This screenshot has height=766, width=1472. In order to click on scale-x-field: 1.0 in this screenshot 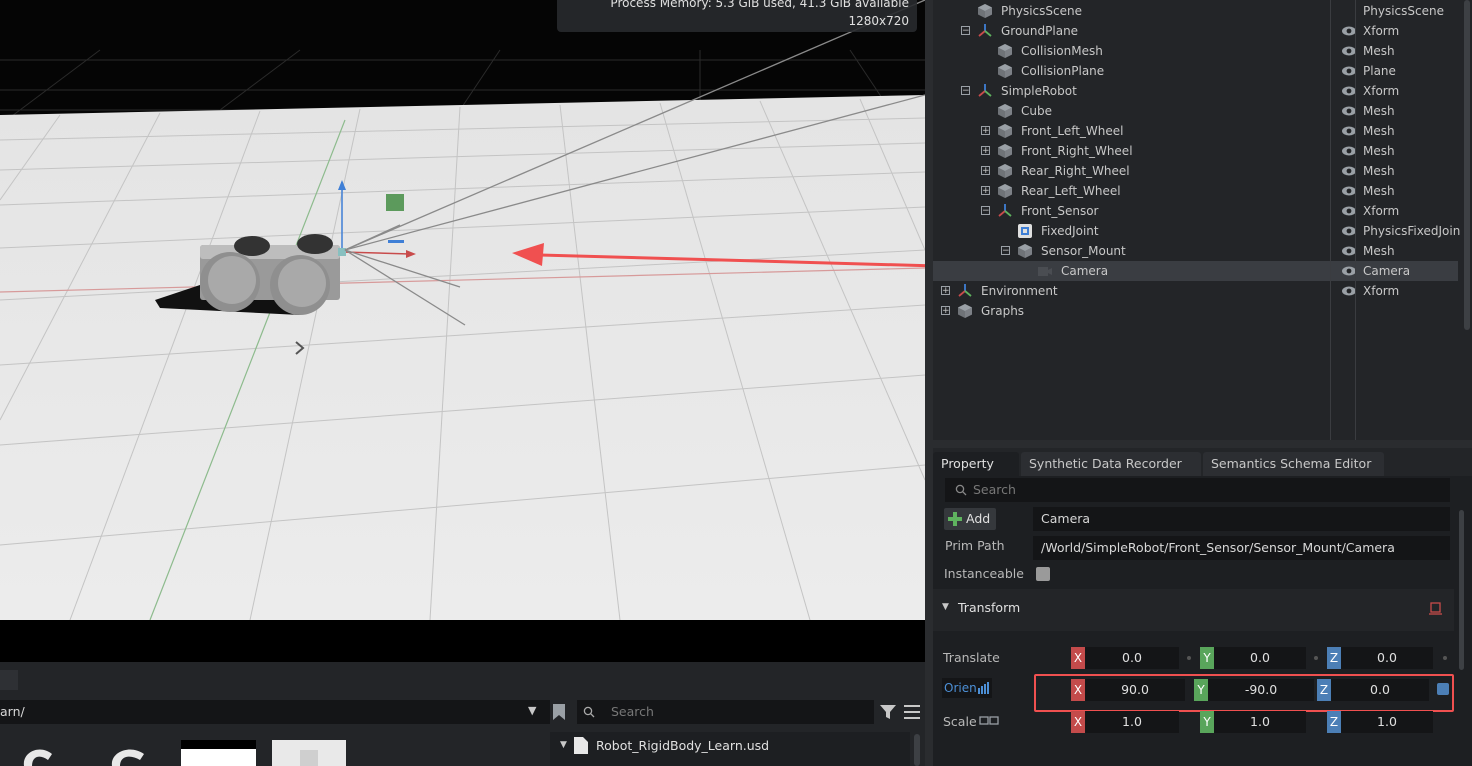, I will do `click(1132, 722)`.